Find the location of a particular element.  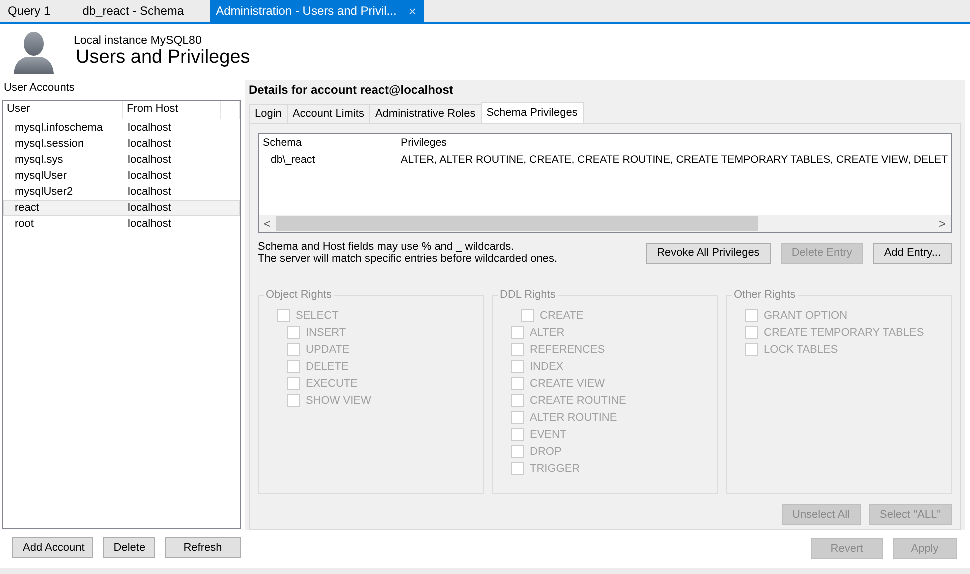

connection-name: Local instance MySQL80 is located at coordinates (138, 41).